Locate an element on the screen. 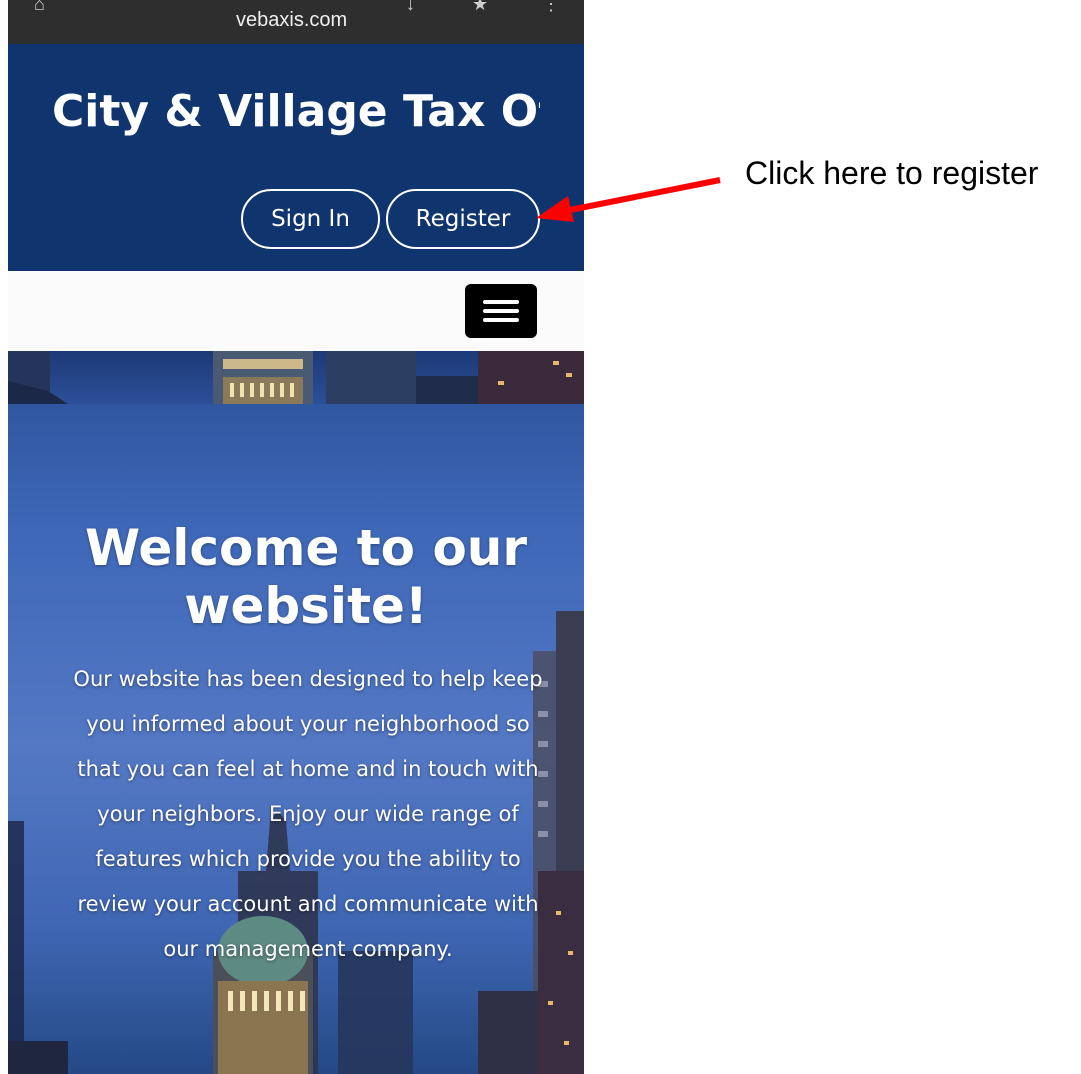  browser-address-bar: ⌂ vebaxis.com ↓ ★ ⋮ is located at coordinates (296, 22).